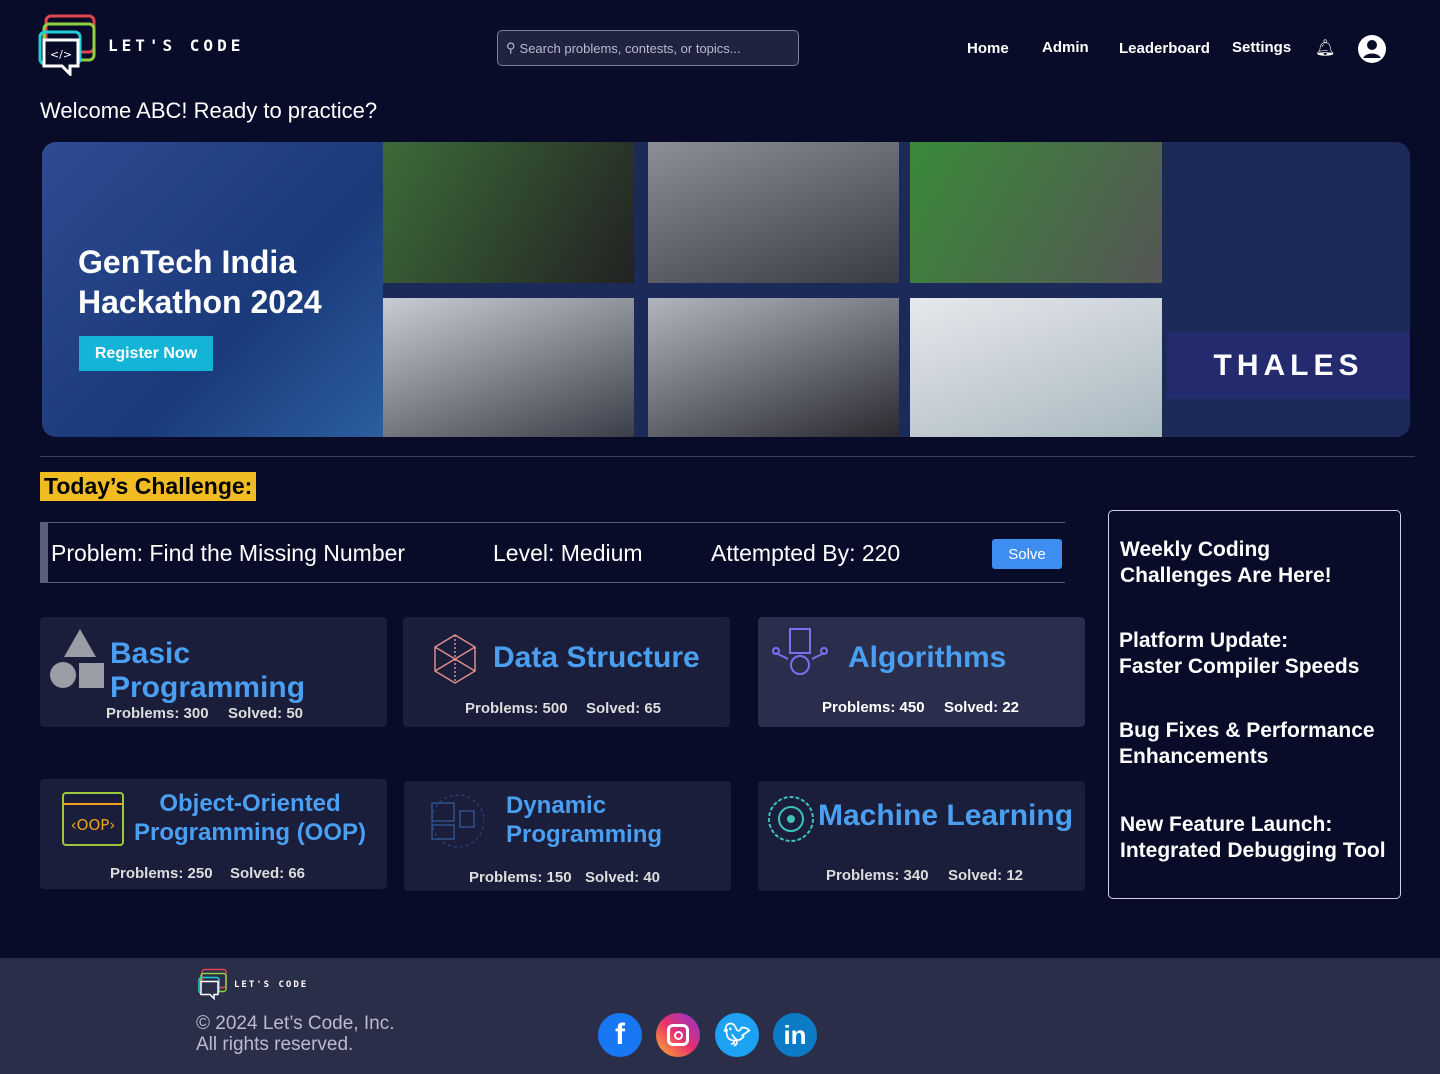 The image size is (1440, 1074). Describe the element at coordinates (228, 553) in the screenshot. I see `challenge-problem: Problem: Find the Missing Number` at that location.